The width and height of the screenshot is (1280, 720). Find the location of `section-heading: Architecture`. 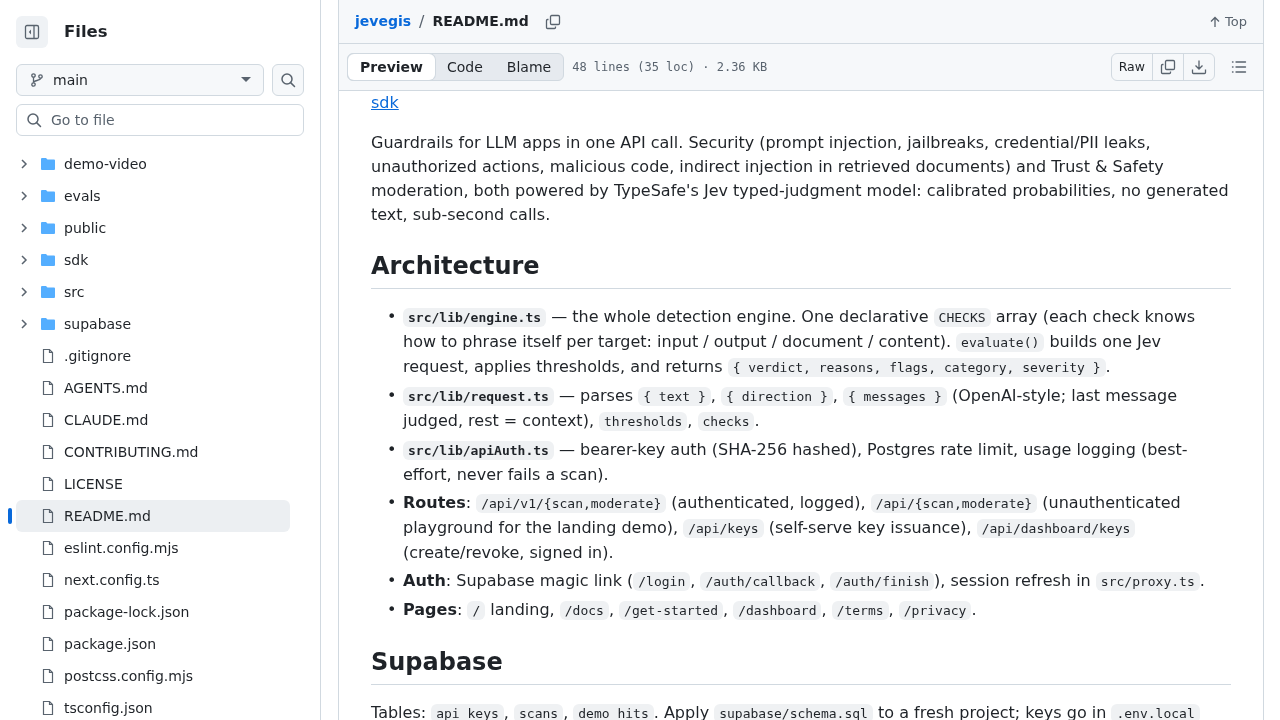

section-heading: Architecture is located at coordinates (801, 270).